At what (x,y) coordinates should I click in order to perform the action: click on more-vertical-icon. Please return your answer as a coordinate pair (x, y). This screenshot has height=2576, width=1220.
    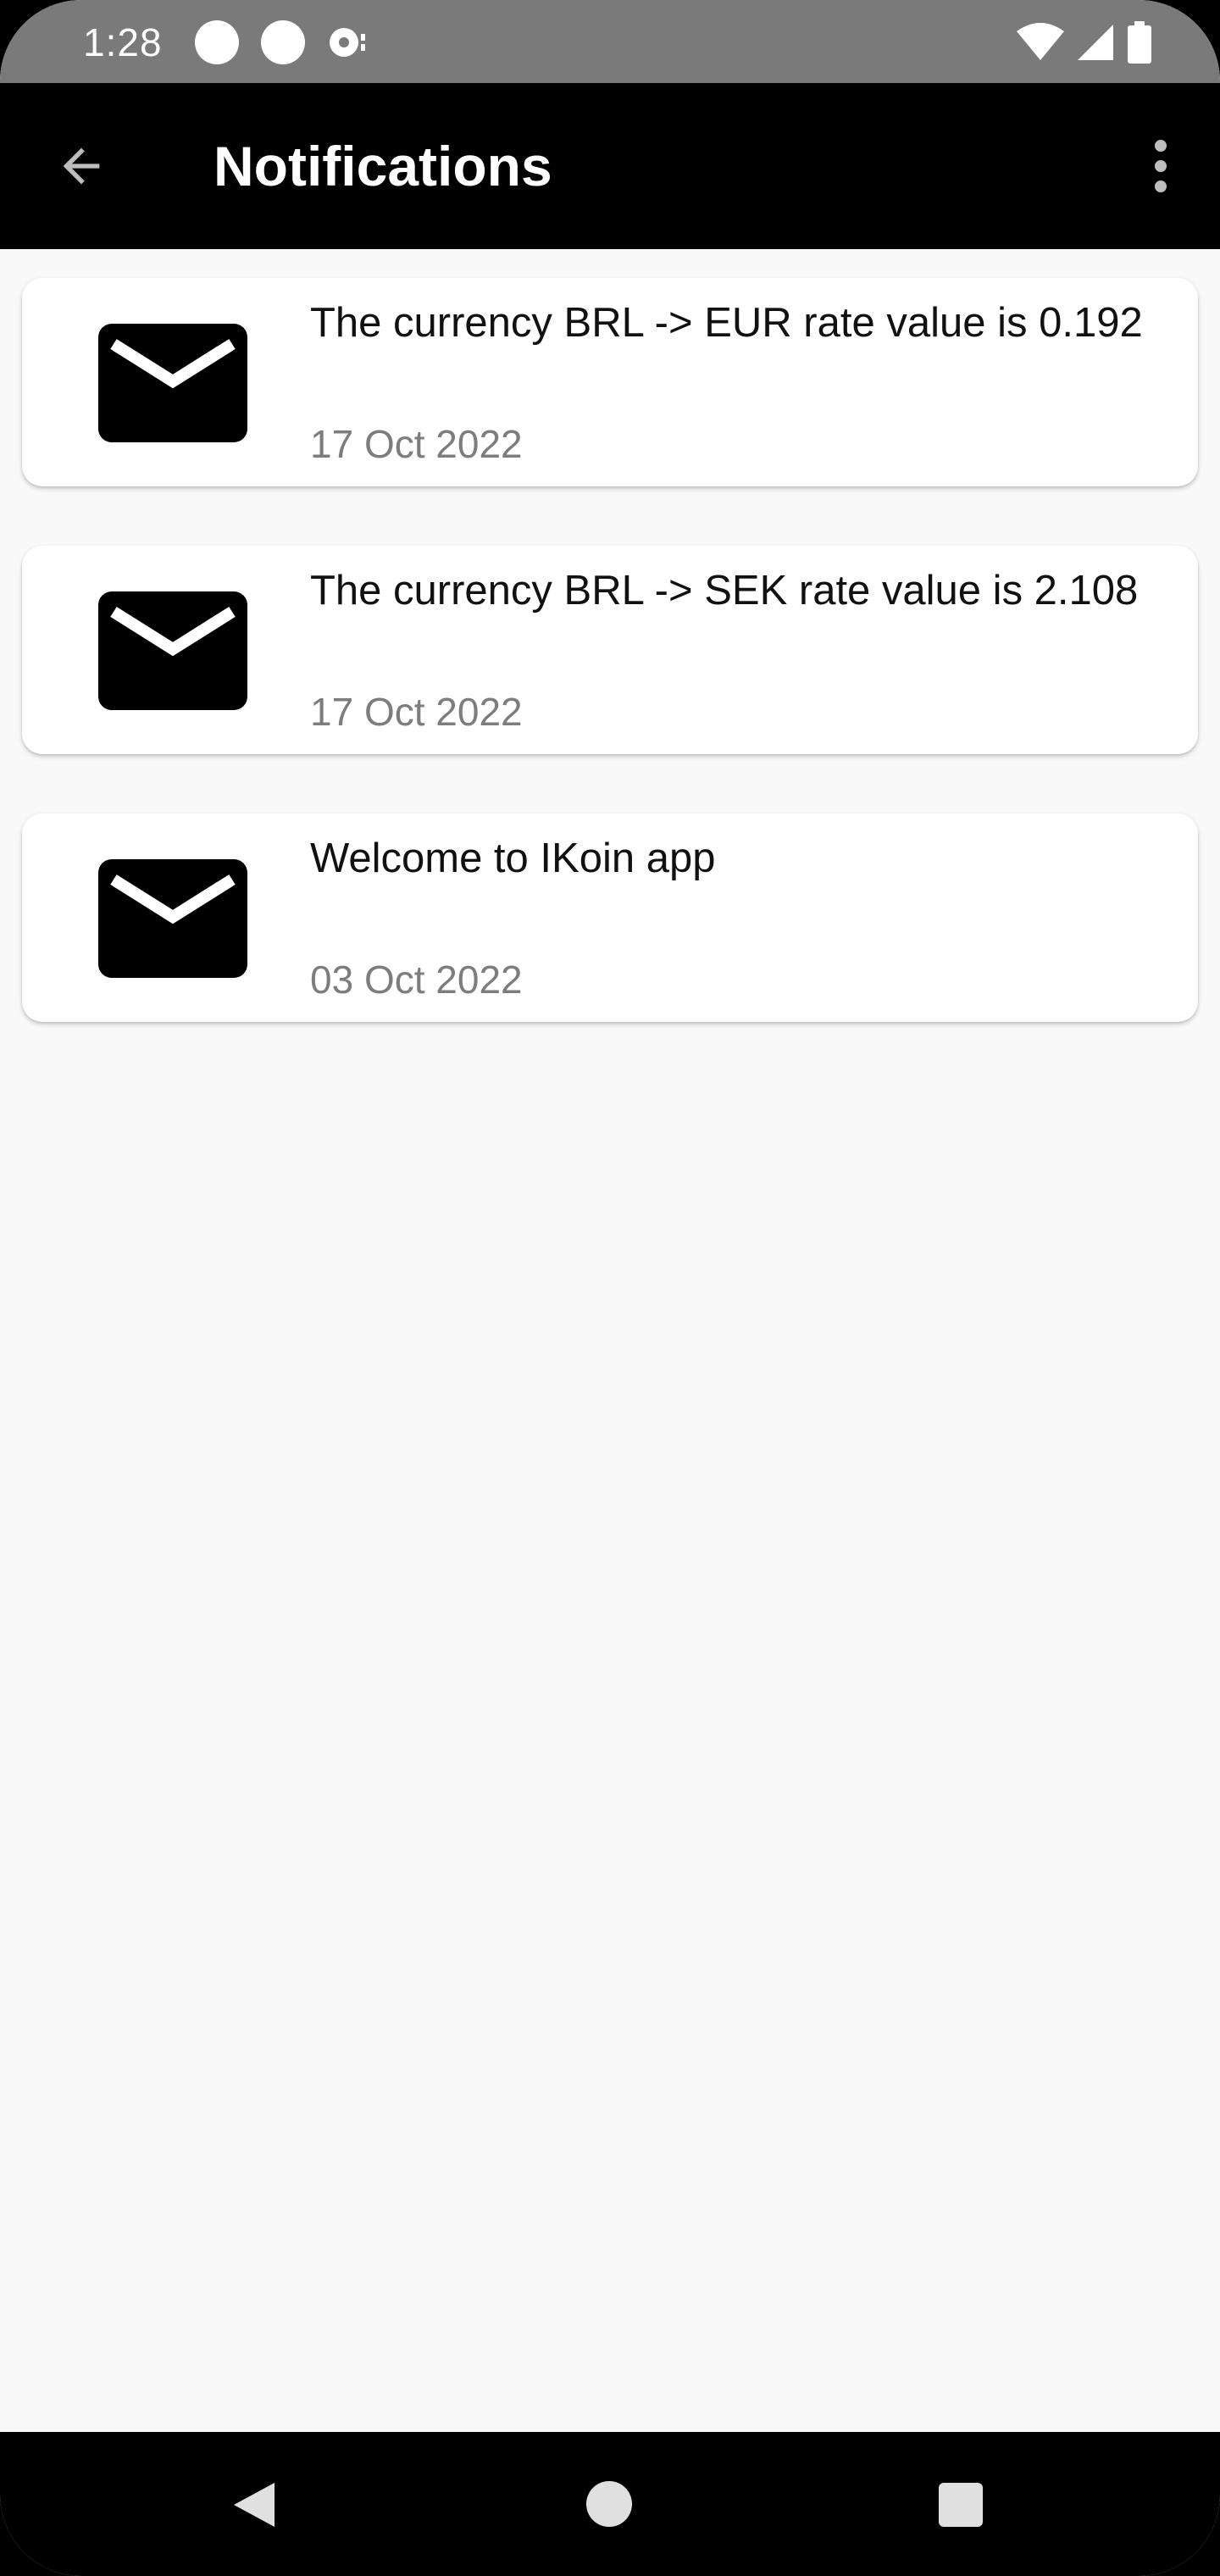
    Looking at the image, I should click on (1161, 166).